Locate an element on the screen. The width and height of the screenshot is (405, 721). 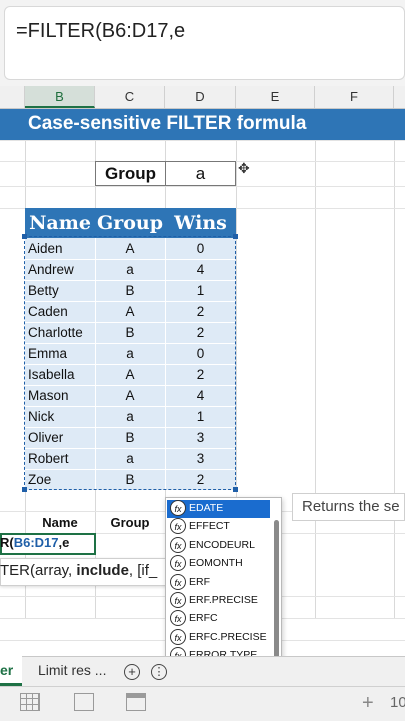
autocomplete-item: fx ERFC is located at coordinates (218, 619).